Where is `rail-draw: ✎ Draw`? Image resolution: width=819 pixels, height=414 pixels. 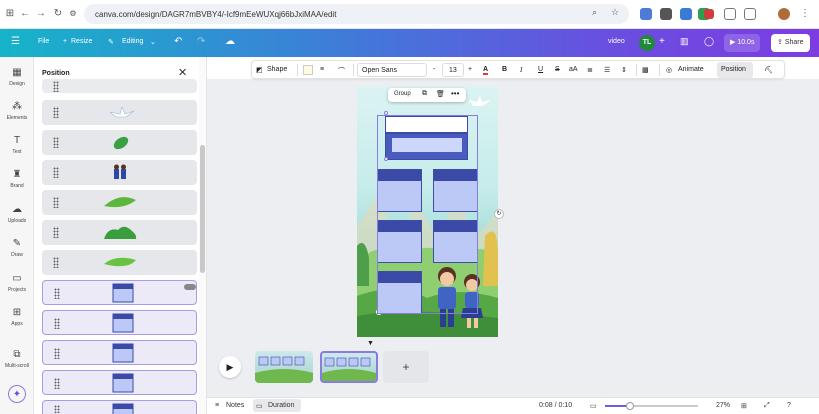
rail-draw: ✎ Draw is located at coordinates (17, 248).